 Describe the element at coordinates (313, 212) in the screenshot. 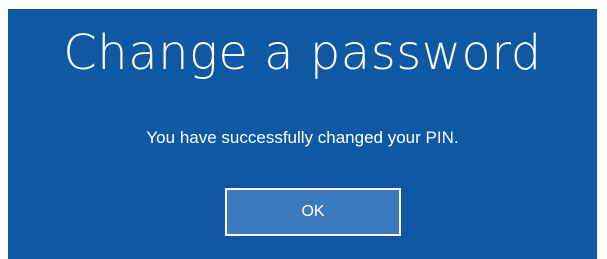

I see `ok-button: OK` at that location.